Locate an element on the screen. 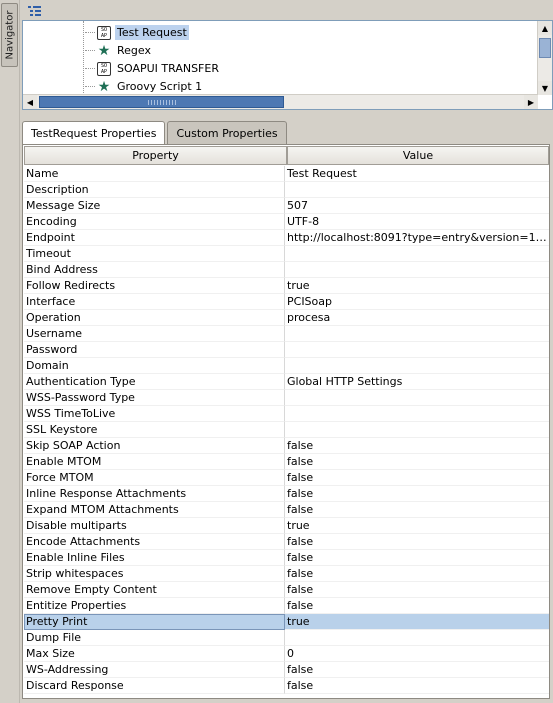  table-row: Disable multiparts true is located at coordinates (286, 526).